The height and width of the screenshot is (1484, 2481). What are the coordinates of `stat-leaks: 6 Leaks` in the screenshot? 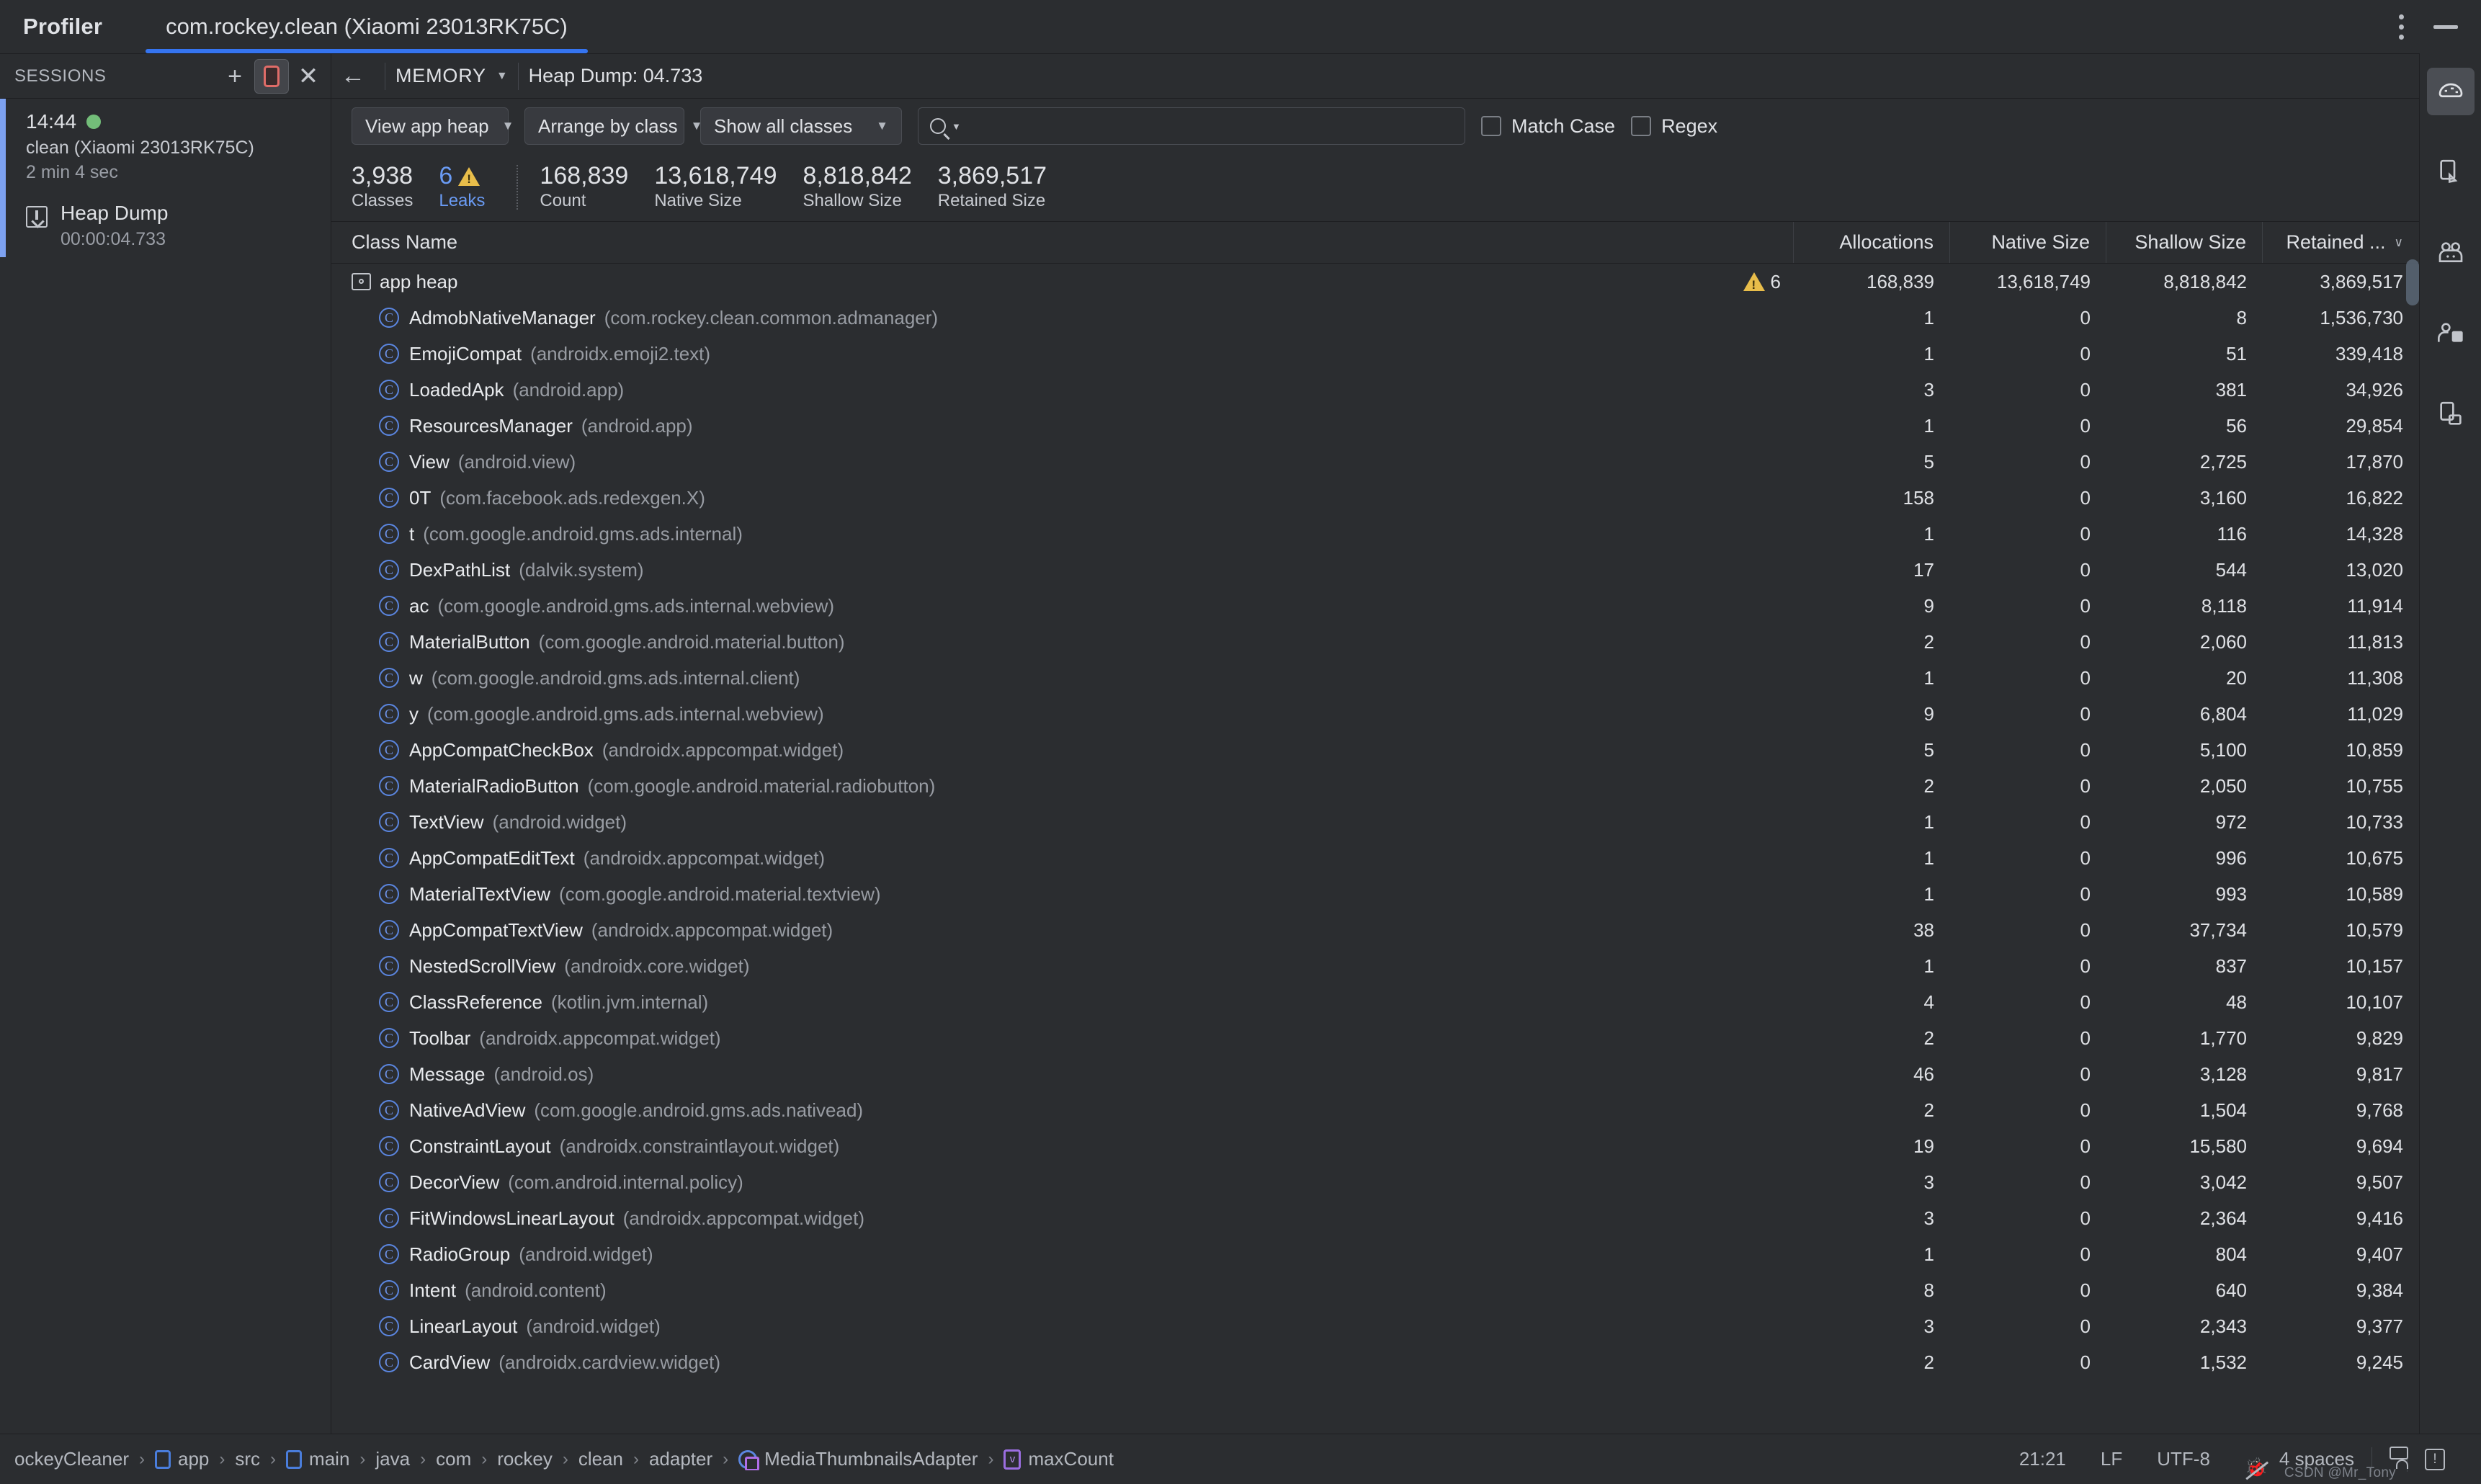 It's located at (475, 188).